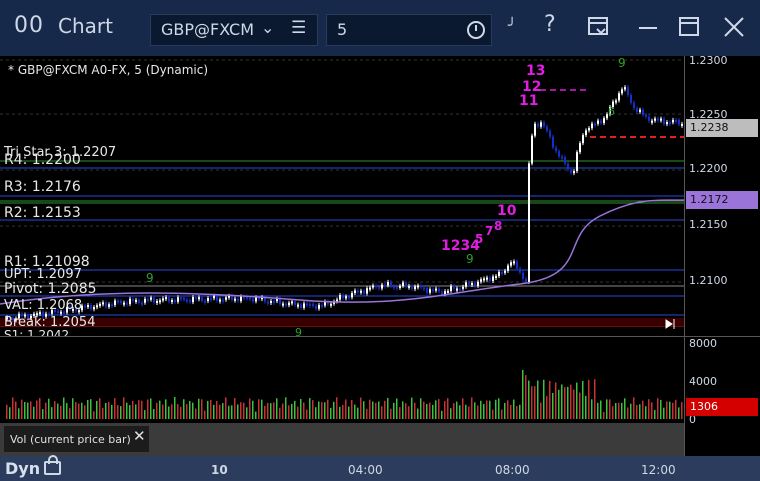 Image resolution: width=760 pixels, height=481 pixels. Describe the element at coordinates (734, 27) in the screenshot. I see `close-icon` at that location.